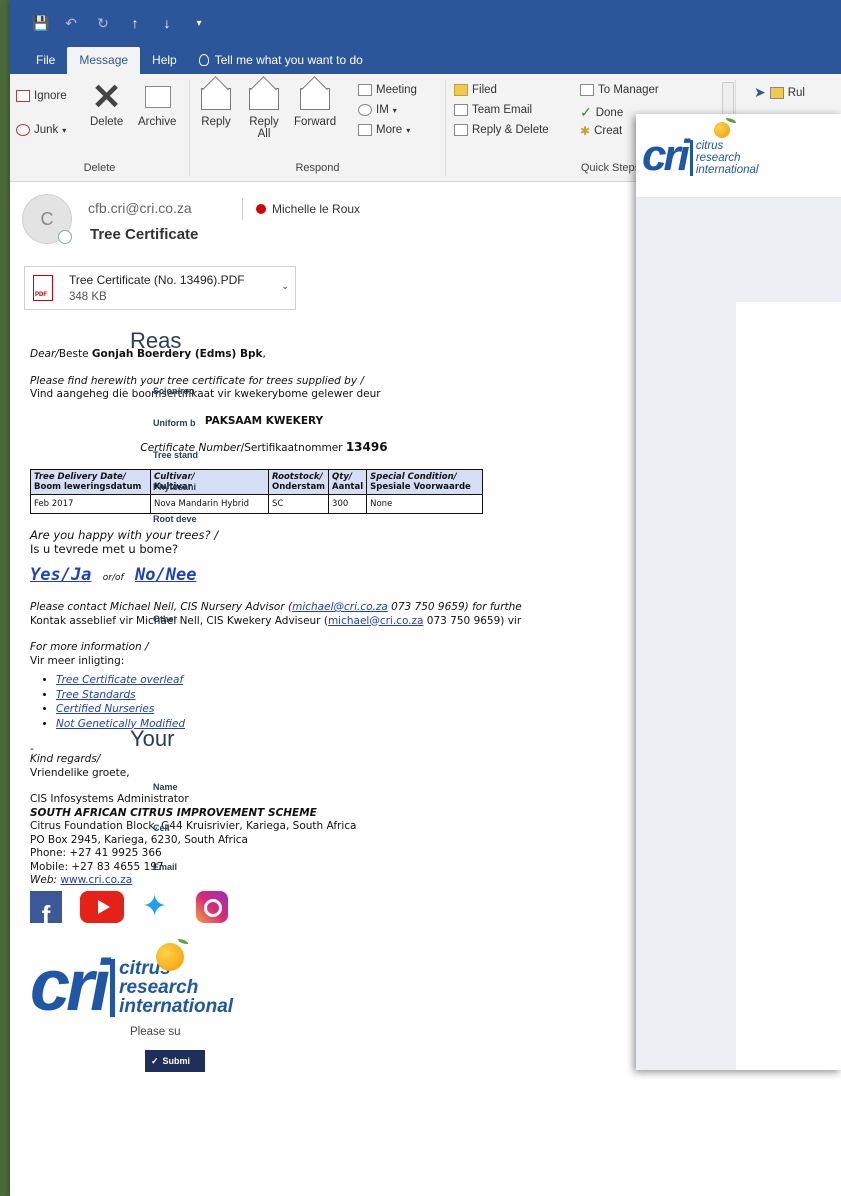 This screenshot has width=841, height=1196. I want to click on ignore-icon, so click(23, 96).